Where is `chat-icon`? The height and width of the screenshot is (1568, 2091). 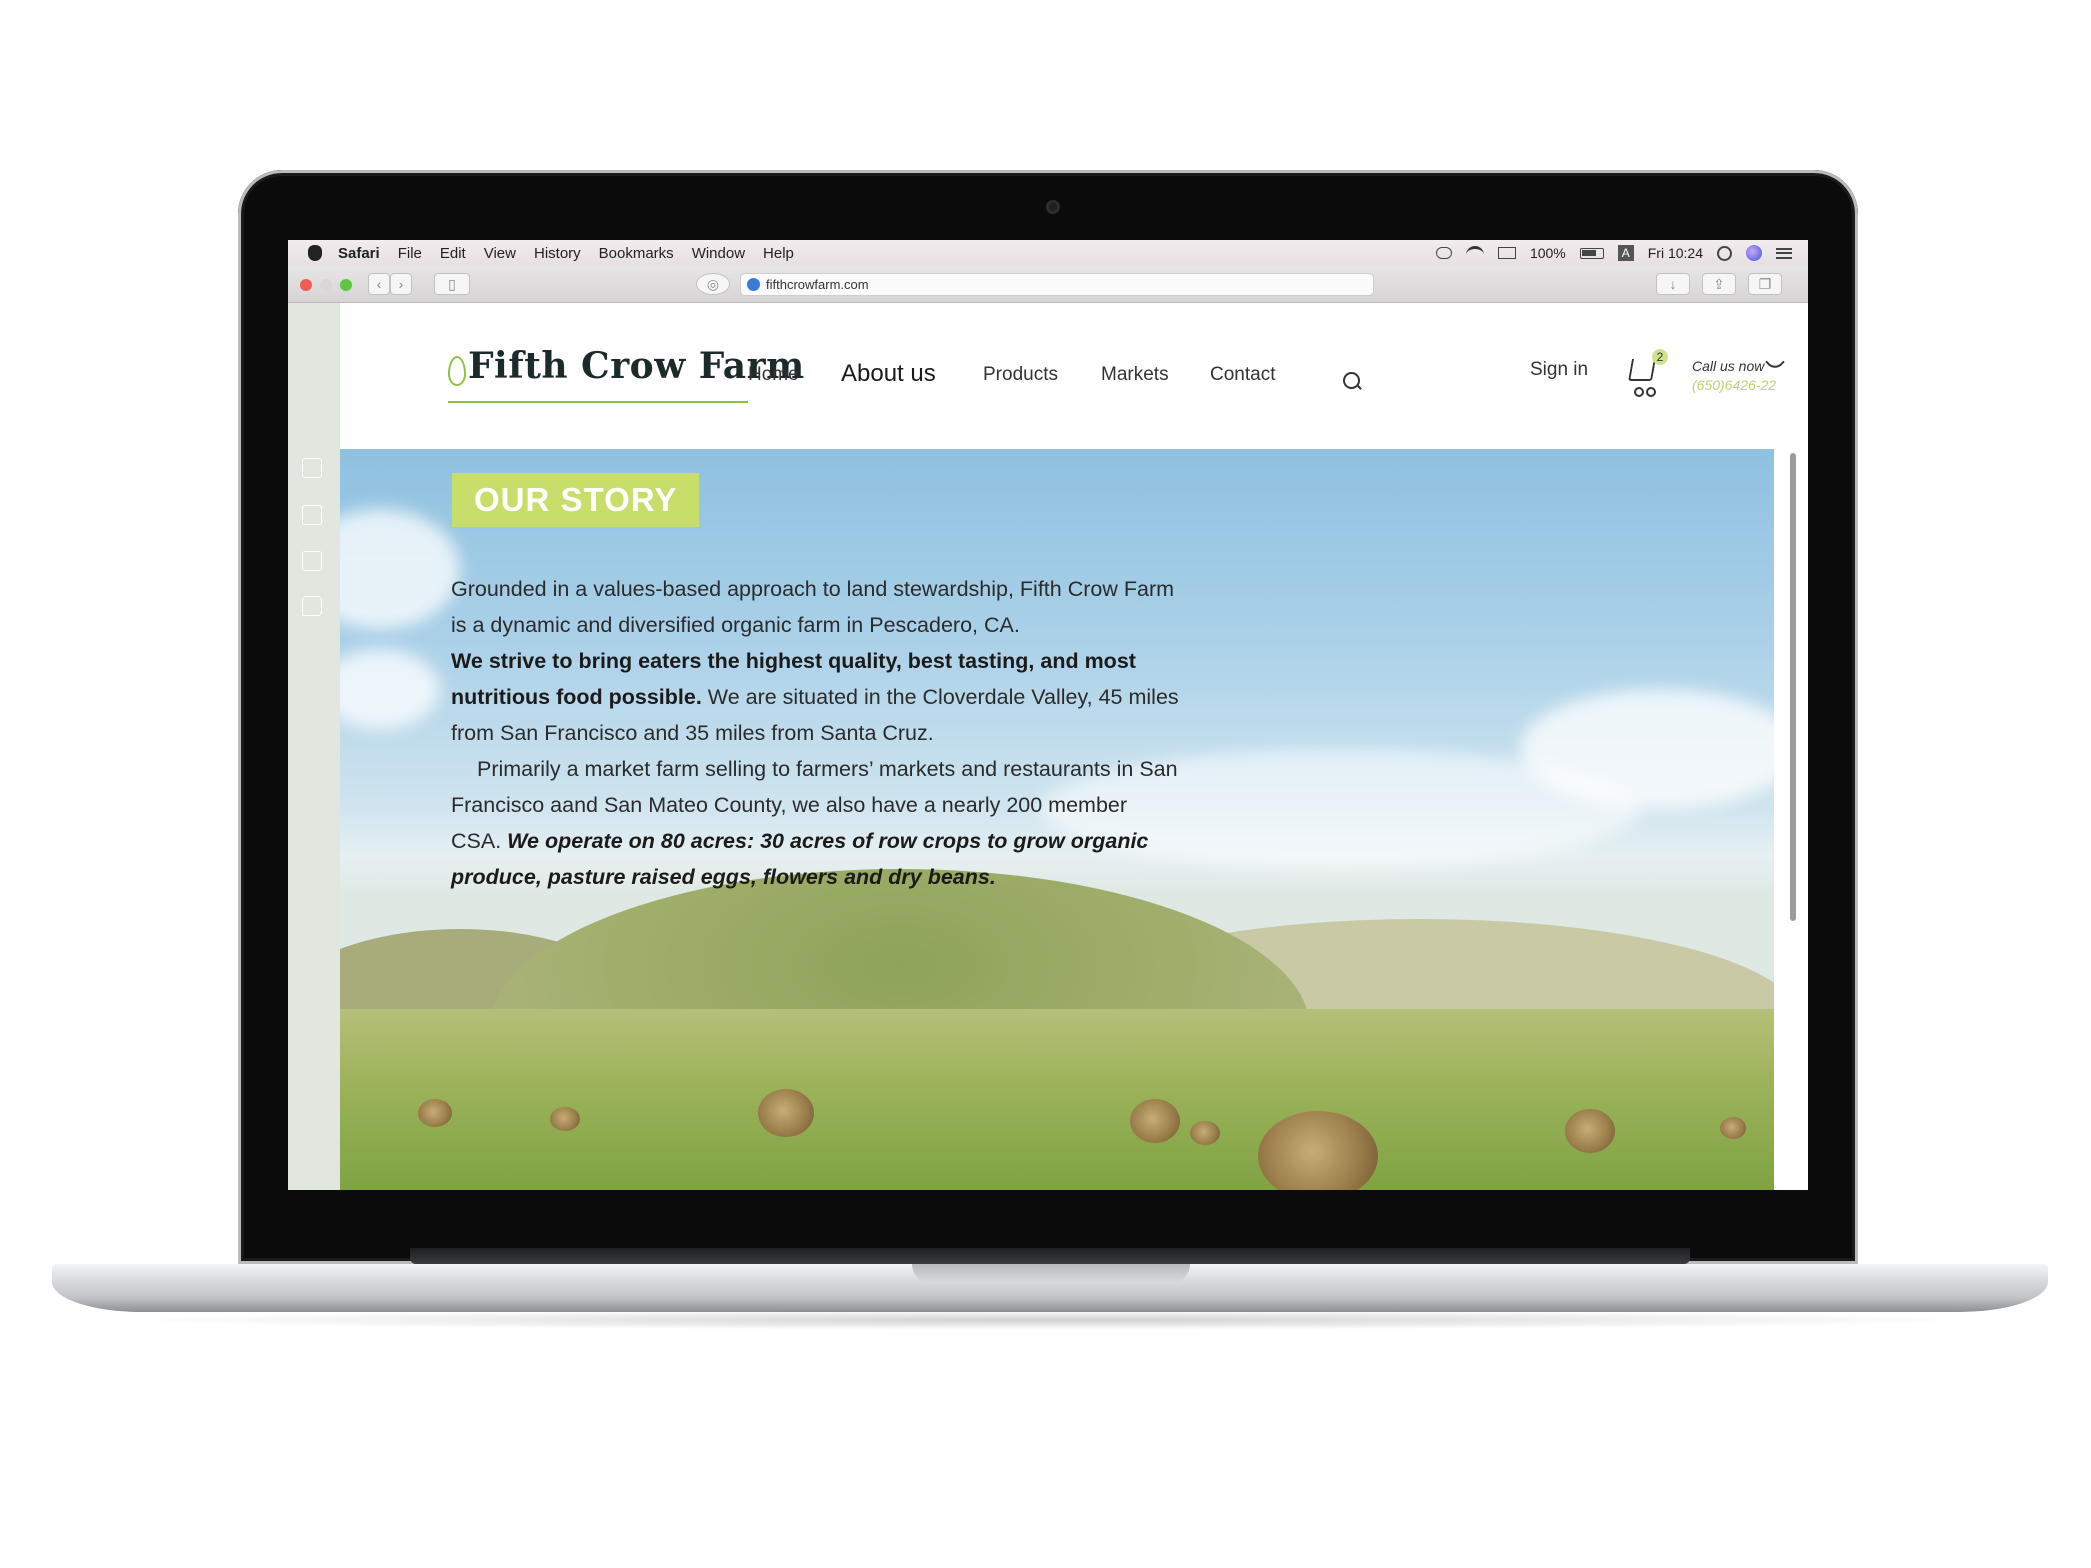
chat-icon is located at coordinates (312, 606).